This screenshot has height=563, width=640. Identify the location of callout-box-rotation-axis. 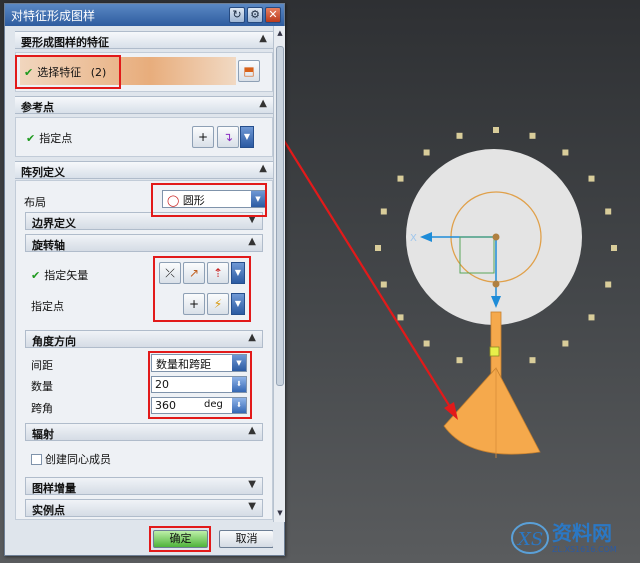
(202, 289).